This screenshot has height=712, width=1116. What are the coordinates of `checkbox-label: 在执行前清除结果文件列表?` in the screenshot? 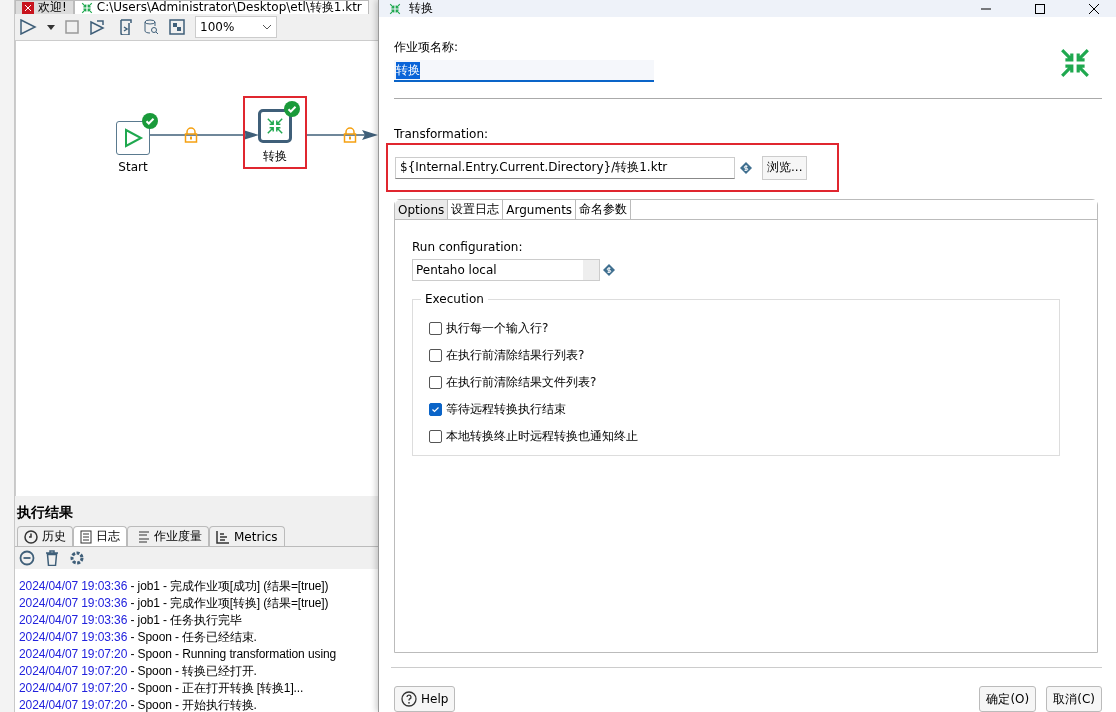 It's located at (521, 382).